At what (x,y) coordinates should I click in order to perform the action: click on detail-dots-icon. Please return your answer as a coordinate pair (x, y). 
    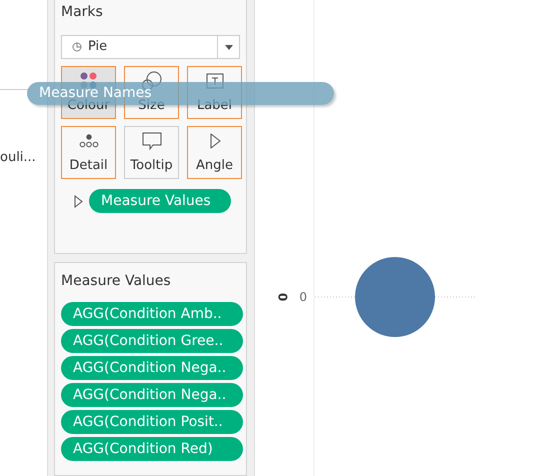
    Looking at the image, I should click on (88, 141).